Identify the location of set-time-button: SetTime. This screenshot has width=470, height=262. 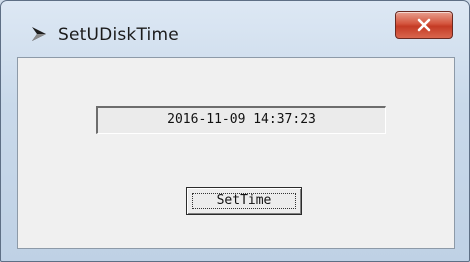
(244, 201).